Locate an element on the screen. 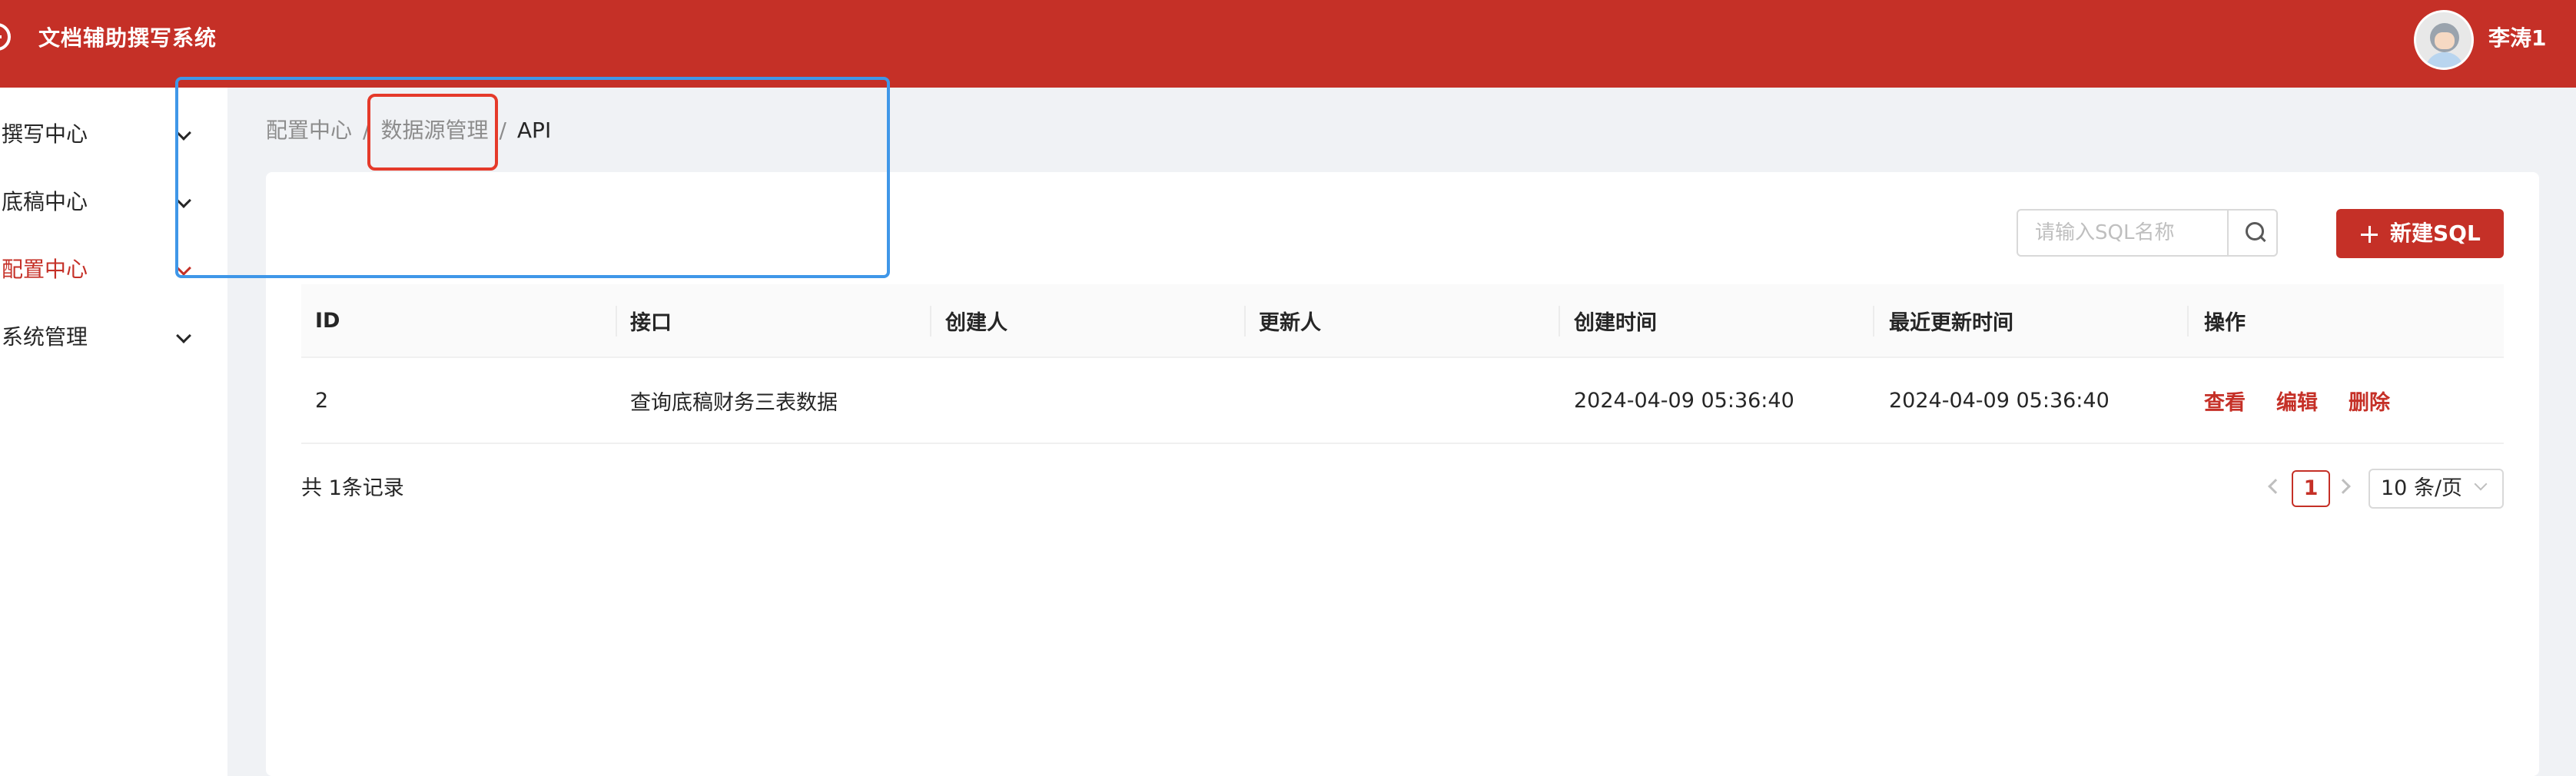 This screenshot has width=2576, height=776. edit-link: 编辑 is located at coordinates (2297, 401).